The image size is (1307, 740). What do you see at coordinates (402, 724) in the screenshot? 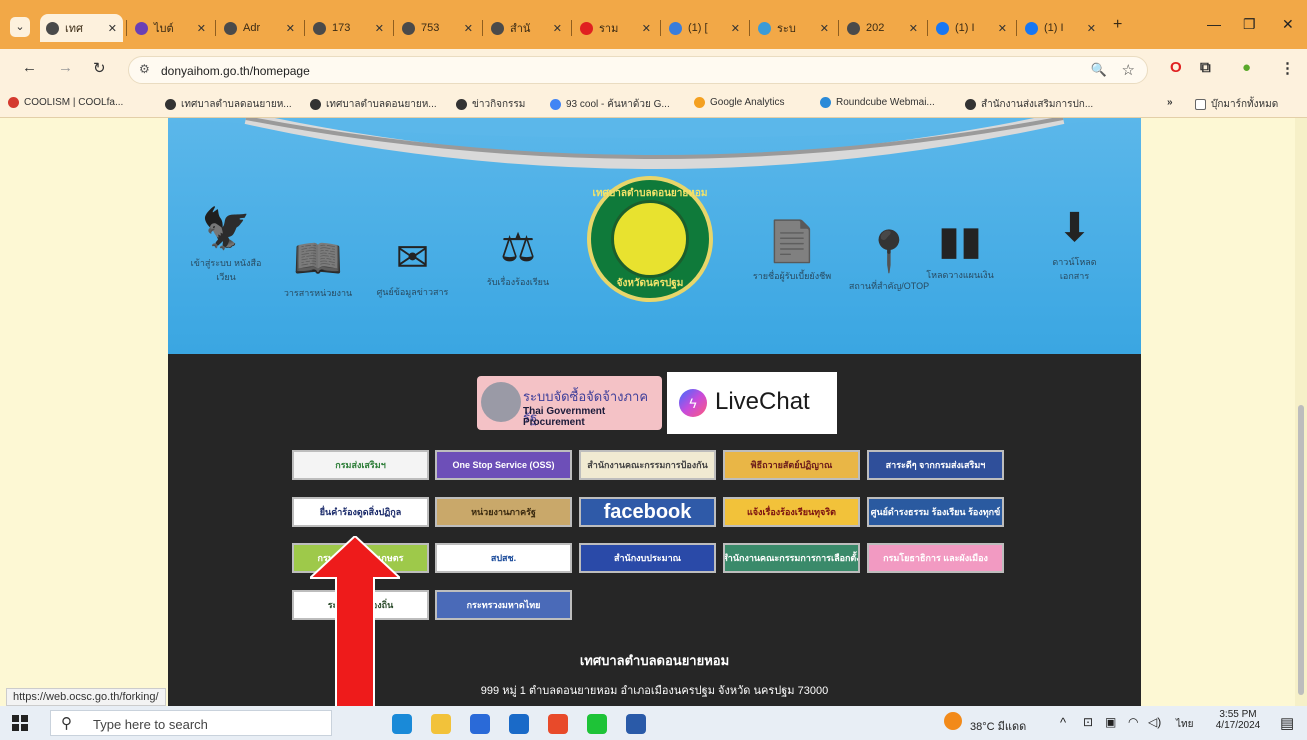
I see `edge-icon` at bounding box center [402, 724].